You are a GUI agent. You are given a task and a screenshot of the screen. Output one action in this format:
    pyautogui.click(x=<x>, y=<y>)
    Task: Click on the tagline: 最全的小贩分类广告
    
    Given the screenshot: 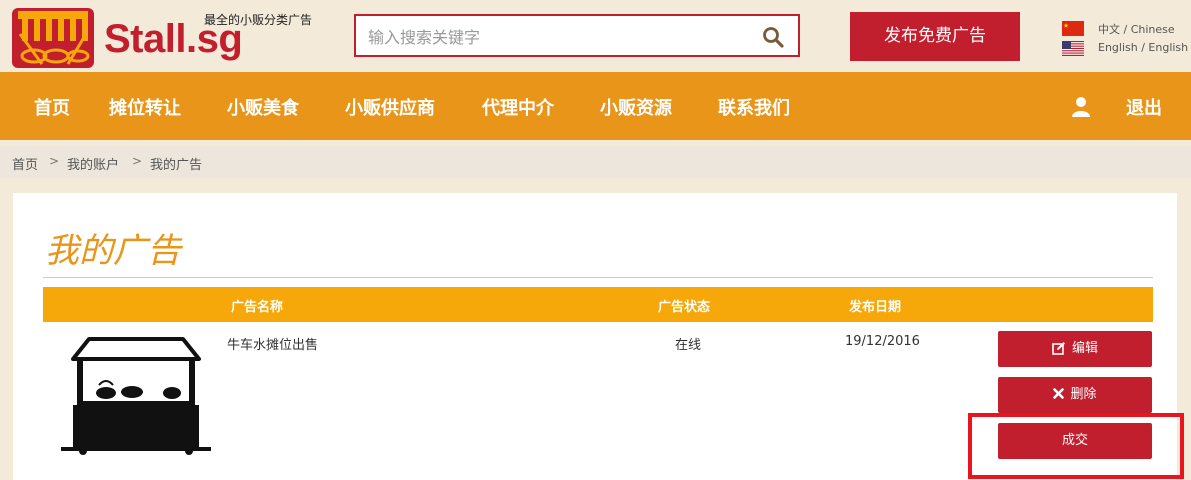 What is the action you would take?
    pyautogui.click(x=258, y=20)
    